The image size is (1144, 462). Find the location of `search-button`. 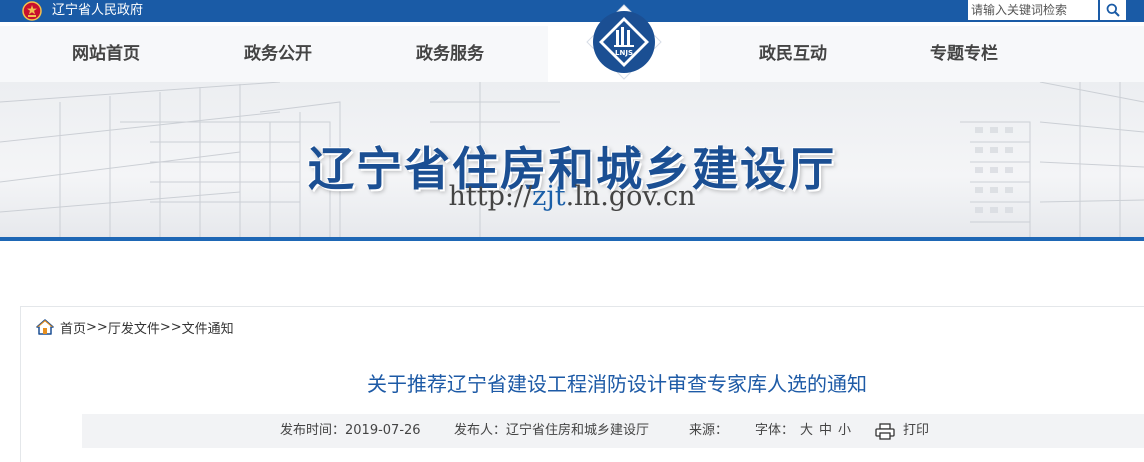

search-button is located at coordinates (1113, 10).